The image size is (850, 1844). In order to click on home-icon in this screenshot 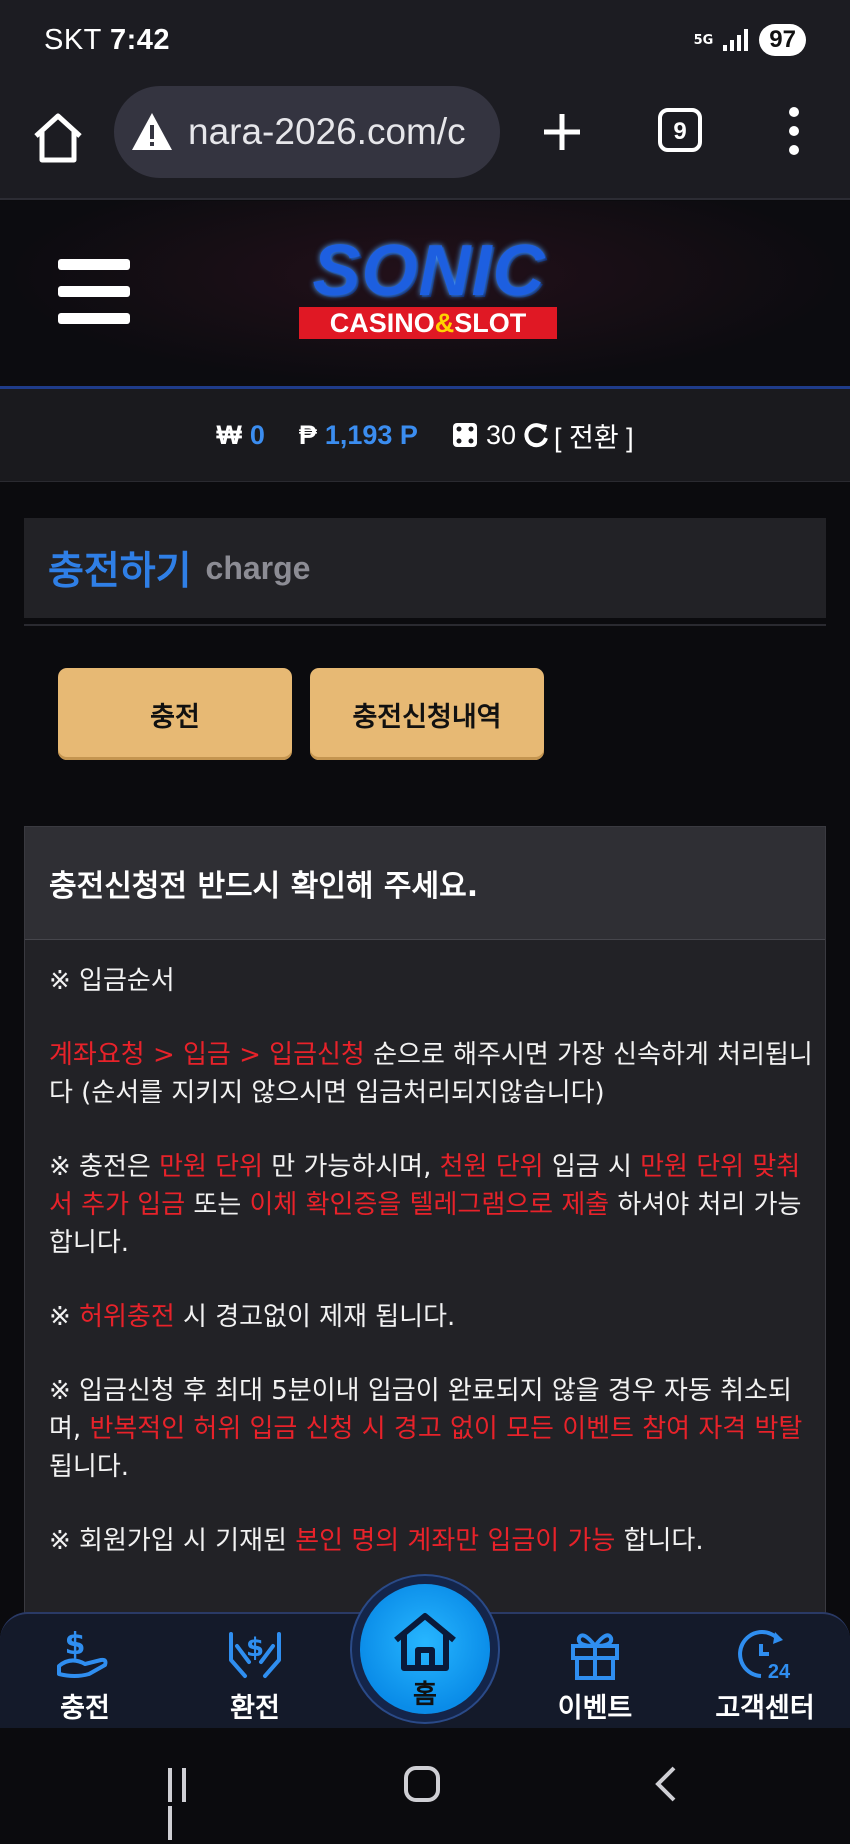, I will do `click(425, 1642)`.